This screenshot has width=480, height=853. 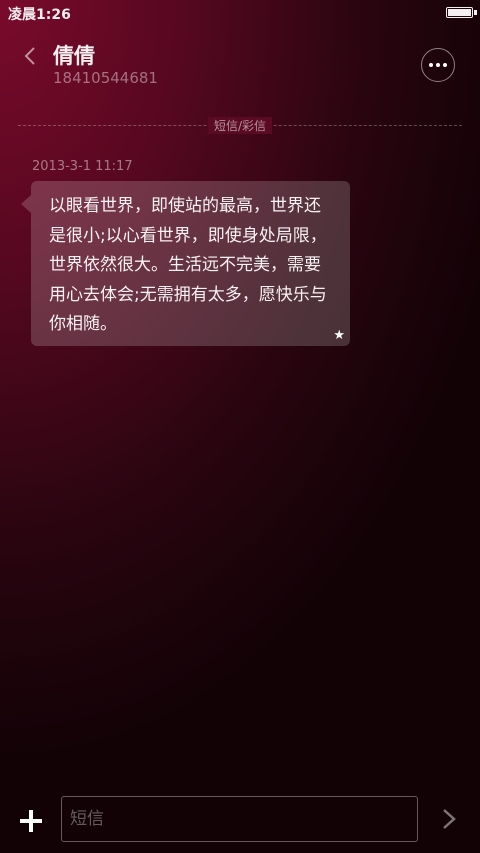 What do you see at coordinates (240, 13) in the screenshot?
I see `status-bar: 凌晨1:26` at bounding box center [240, 13].